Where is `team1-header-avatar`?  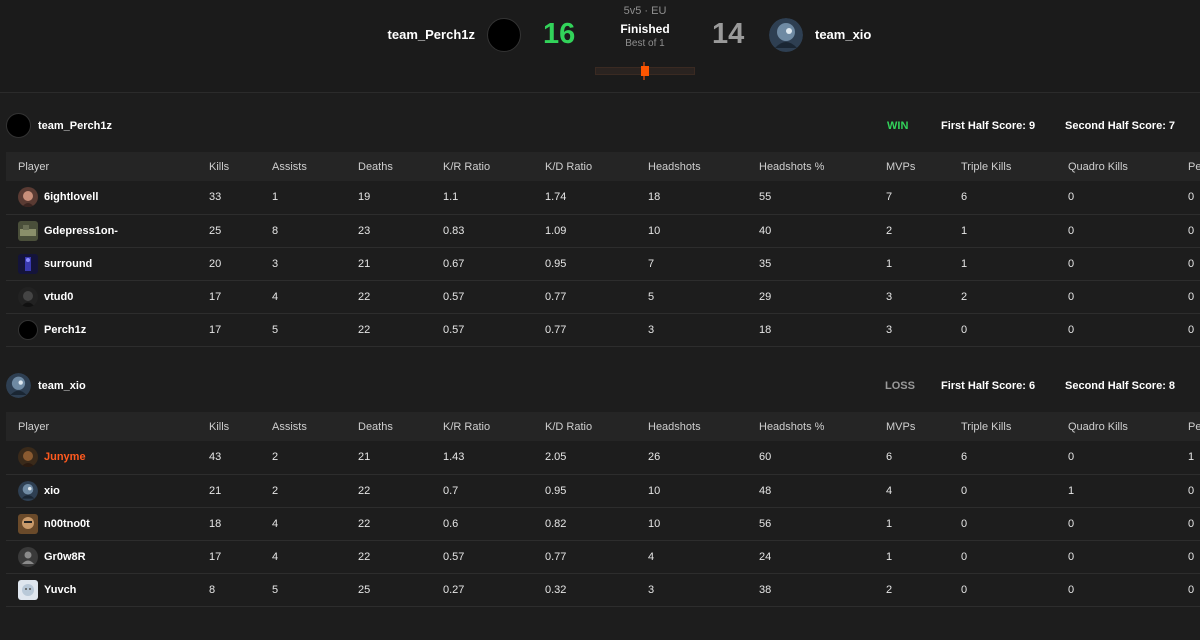 team1-header-avatar is located at coordinates (18, 125).